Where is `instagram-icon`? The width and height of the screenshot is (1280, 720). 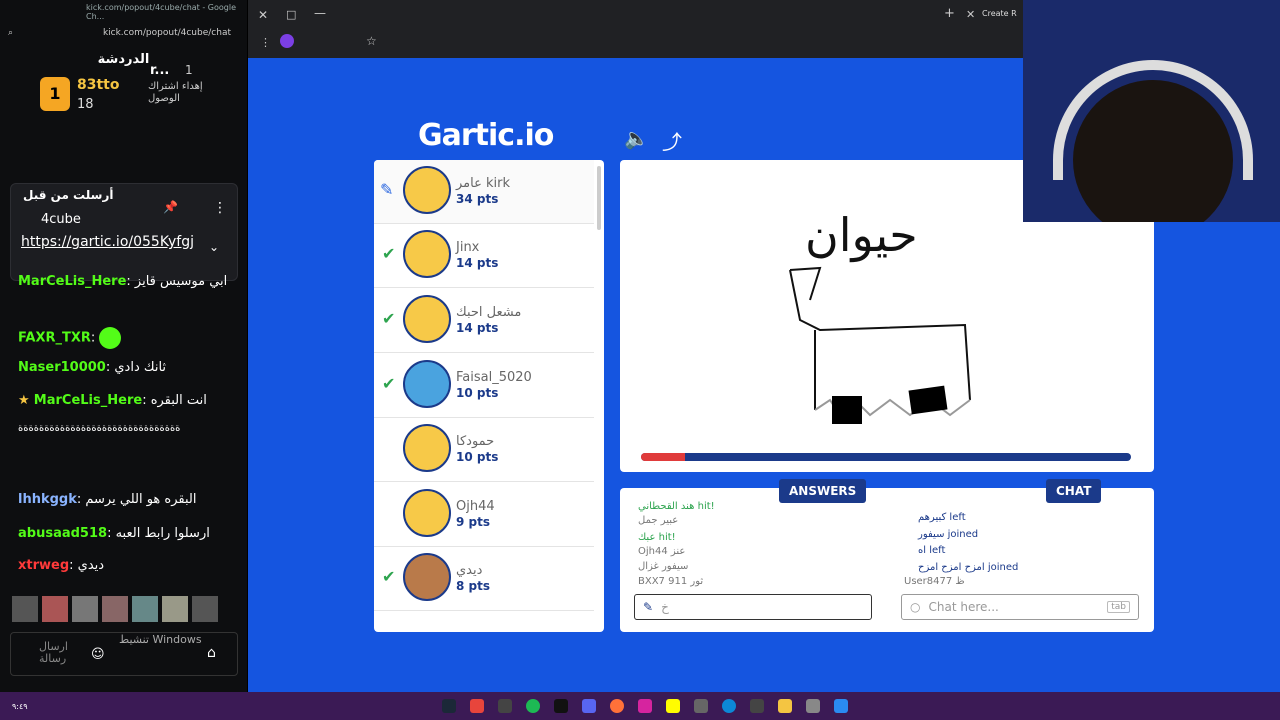 instagram-icon is located at coordinates (645, 706).